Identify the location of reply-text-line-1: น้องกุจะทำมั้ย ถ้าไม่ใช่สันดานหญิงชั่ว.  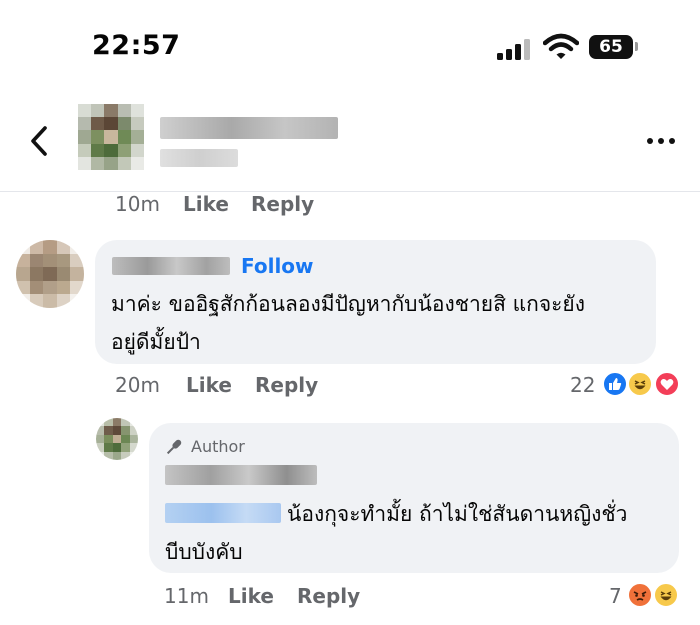
(457, 514).